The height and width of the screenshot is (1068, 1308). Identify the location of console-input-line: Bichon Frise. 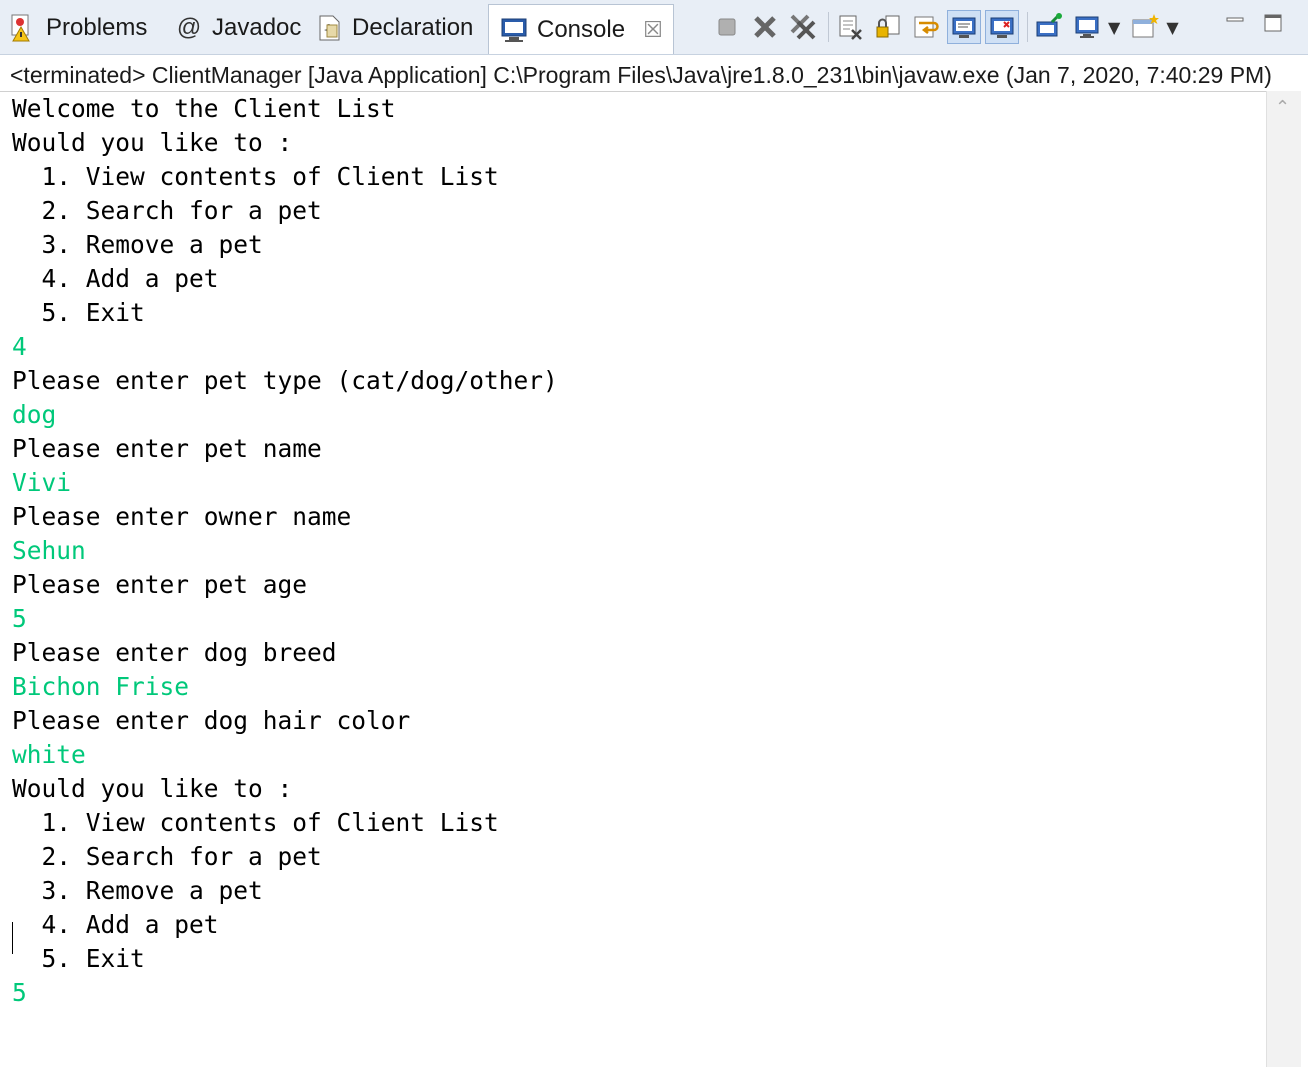
(101, 686).